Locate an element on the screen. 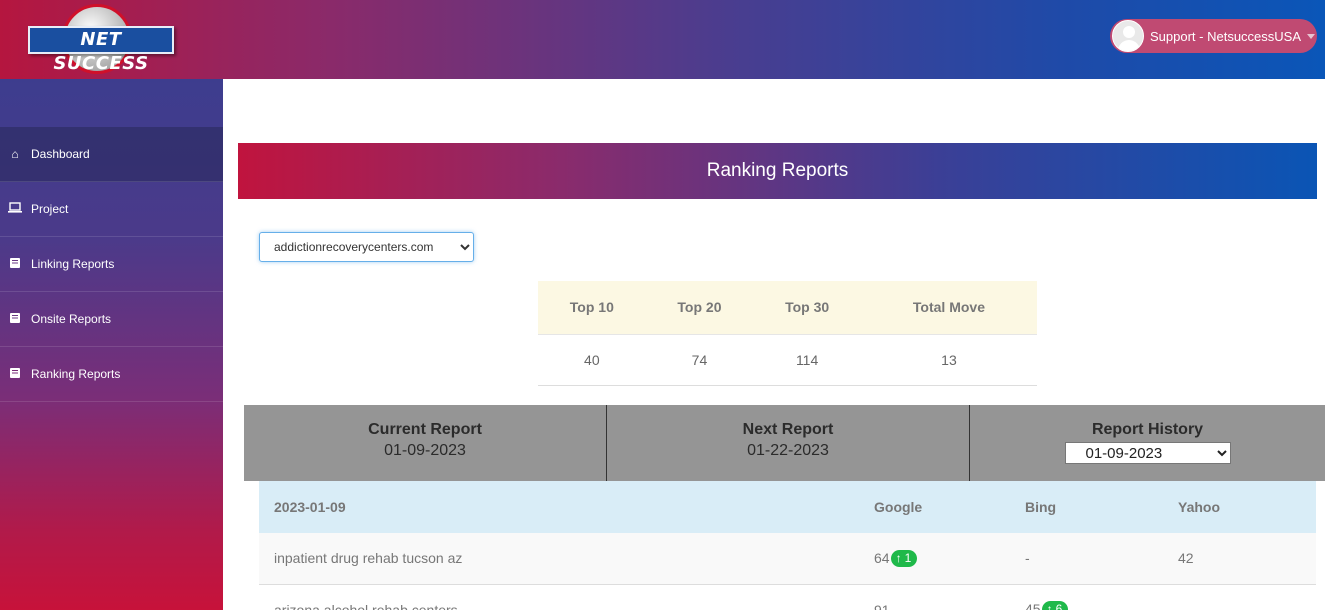  bing-rank: 45 is located at coordinates (1033, 605).